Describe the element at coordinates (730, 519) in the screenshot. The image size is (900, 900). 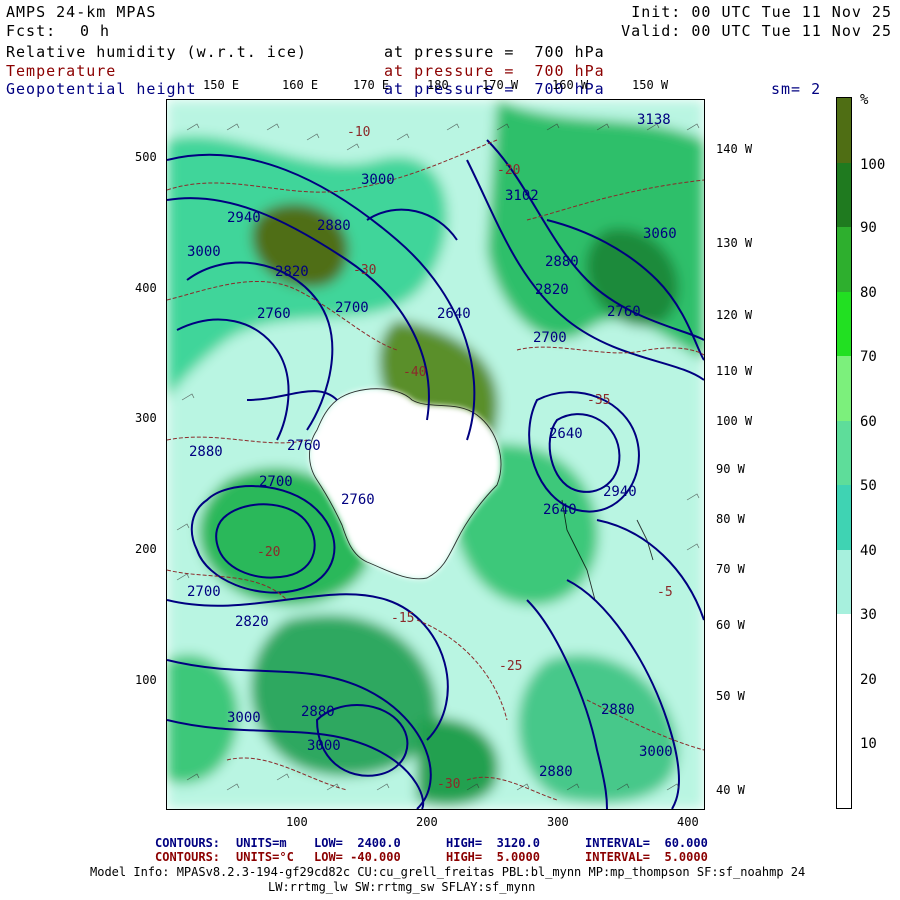
I see `lon-label-right: 80 W` at that location.